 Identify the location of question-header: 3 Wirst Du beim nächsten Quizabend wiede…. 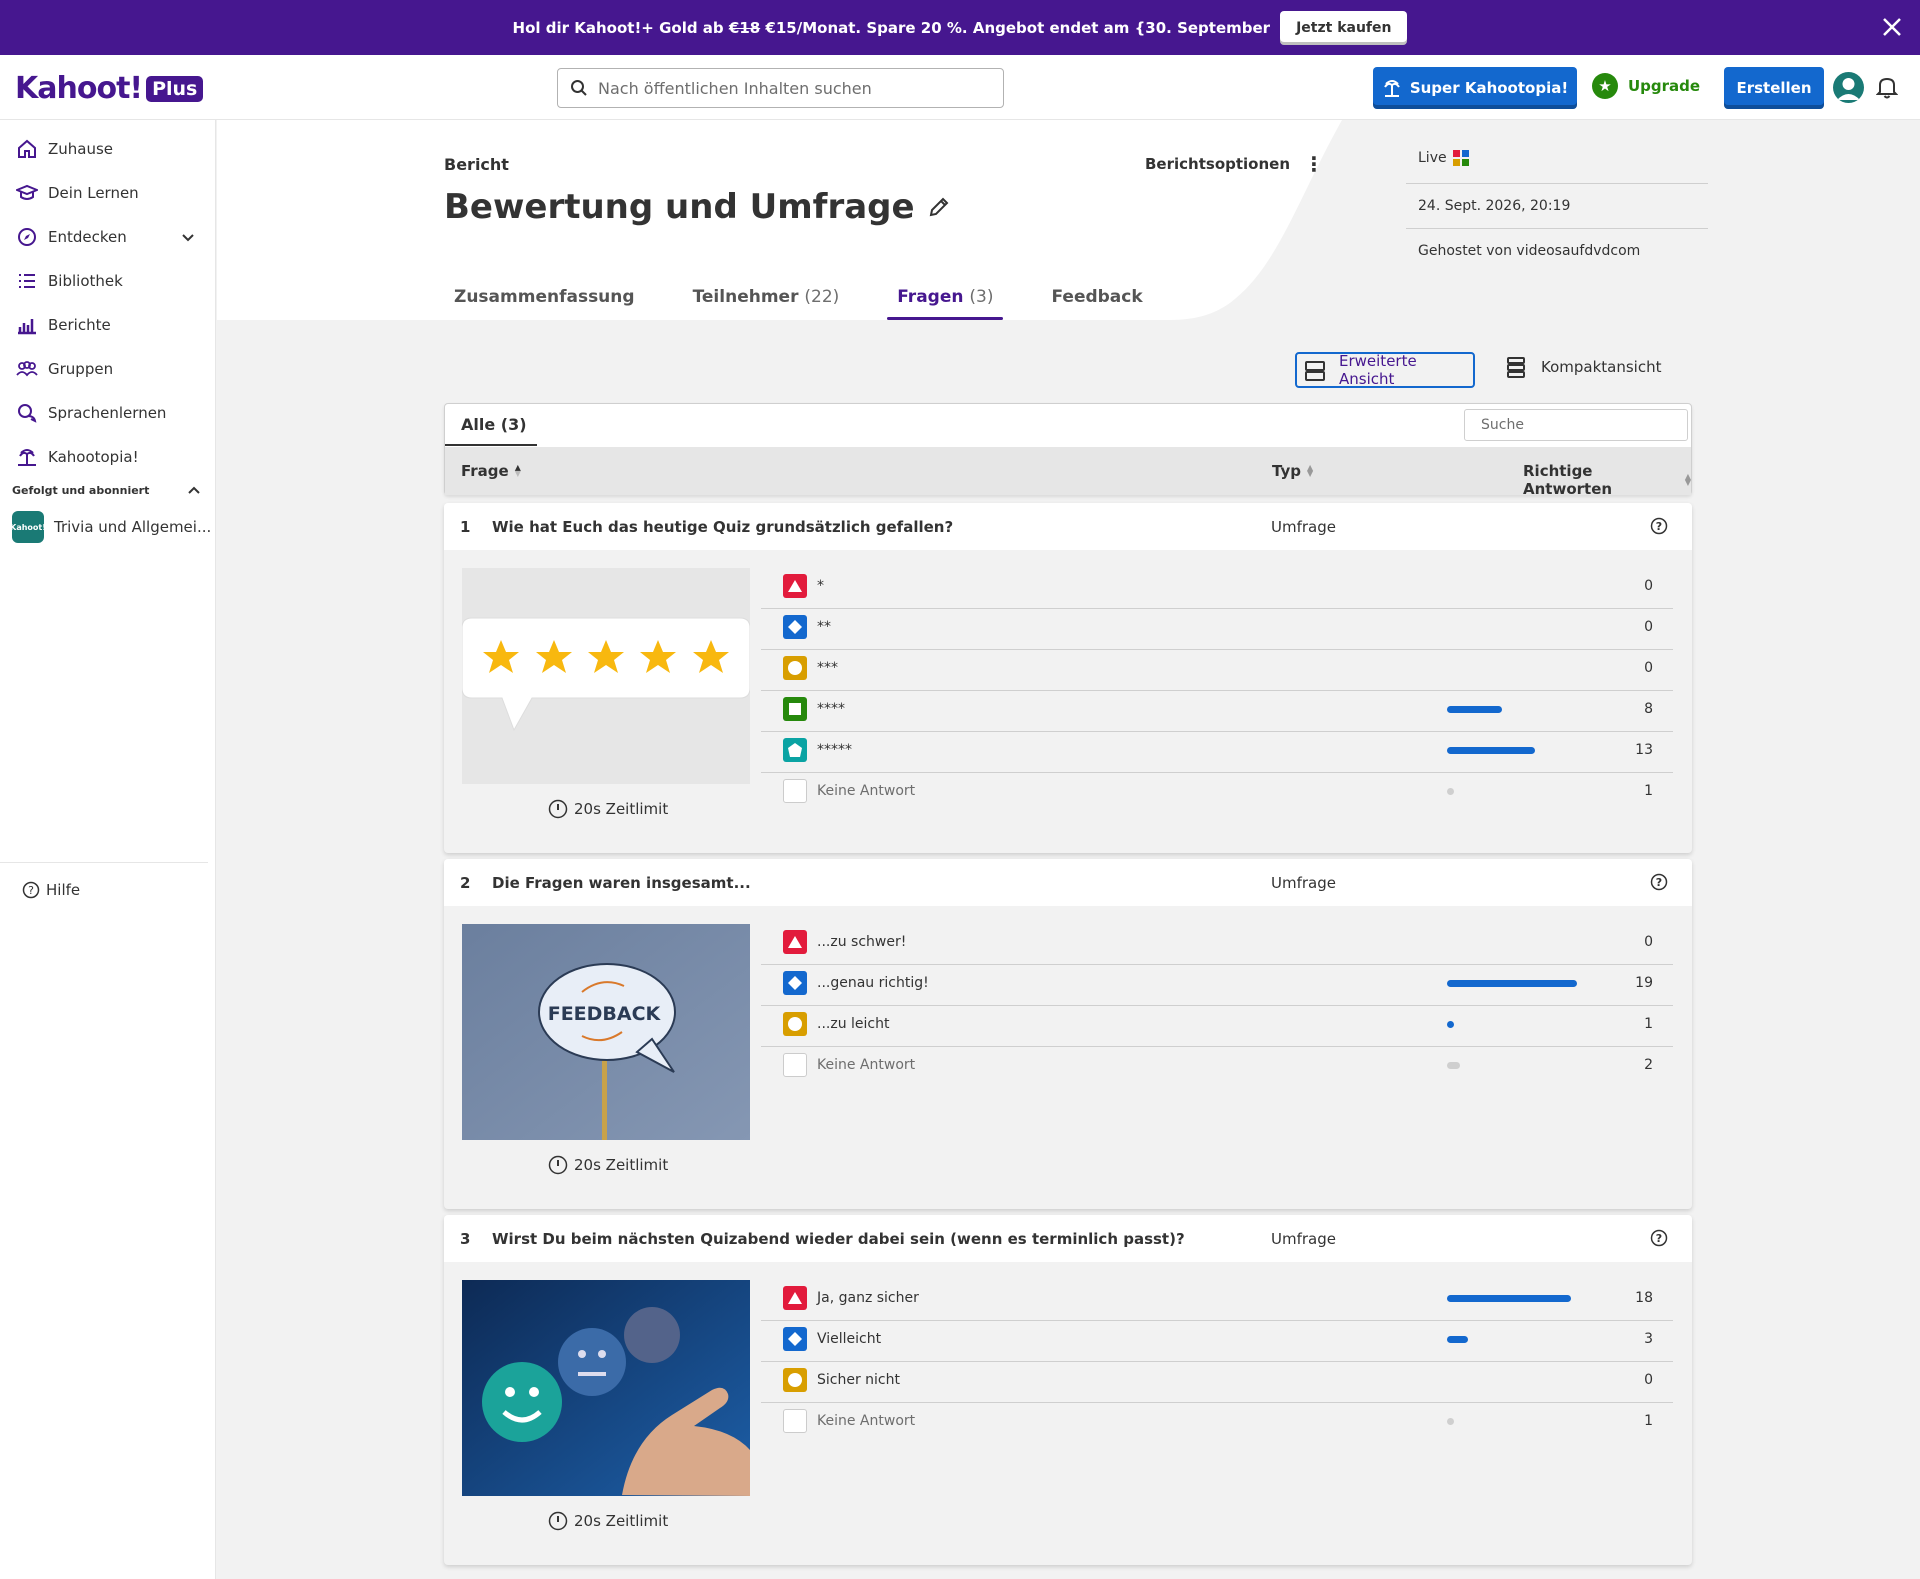
(1068, 1238).